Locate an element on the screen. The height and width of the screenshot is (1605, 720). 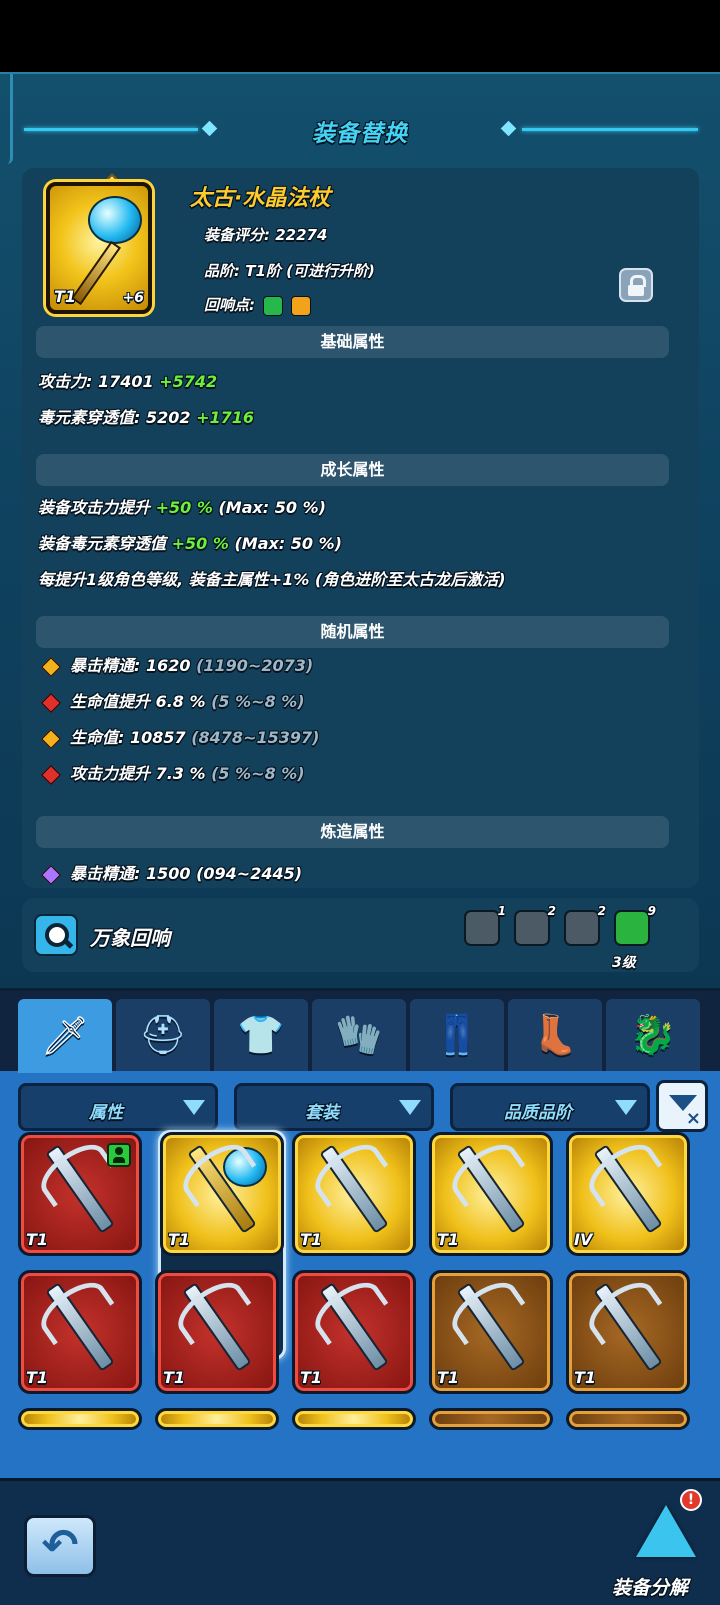
tab-weapon: 🗡 is located at coordinates (65, 1036).